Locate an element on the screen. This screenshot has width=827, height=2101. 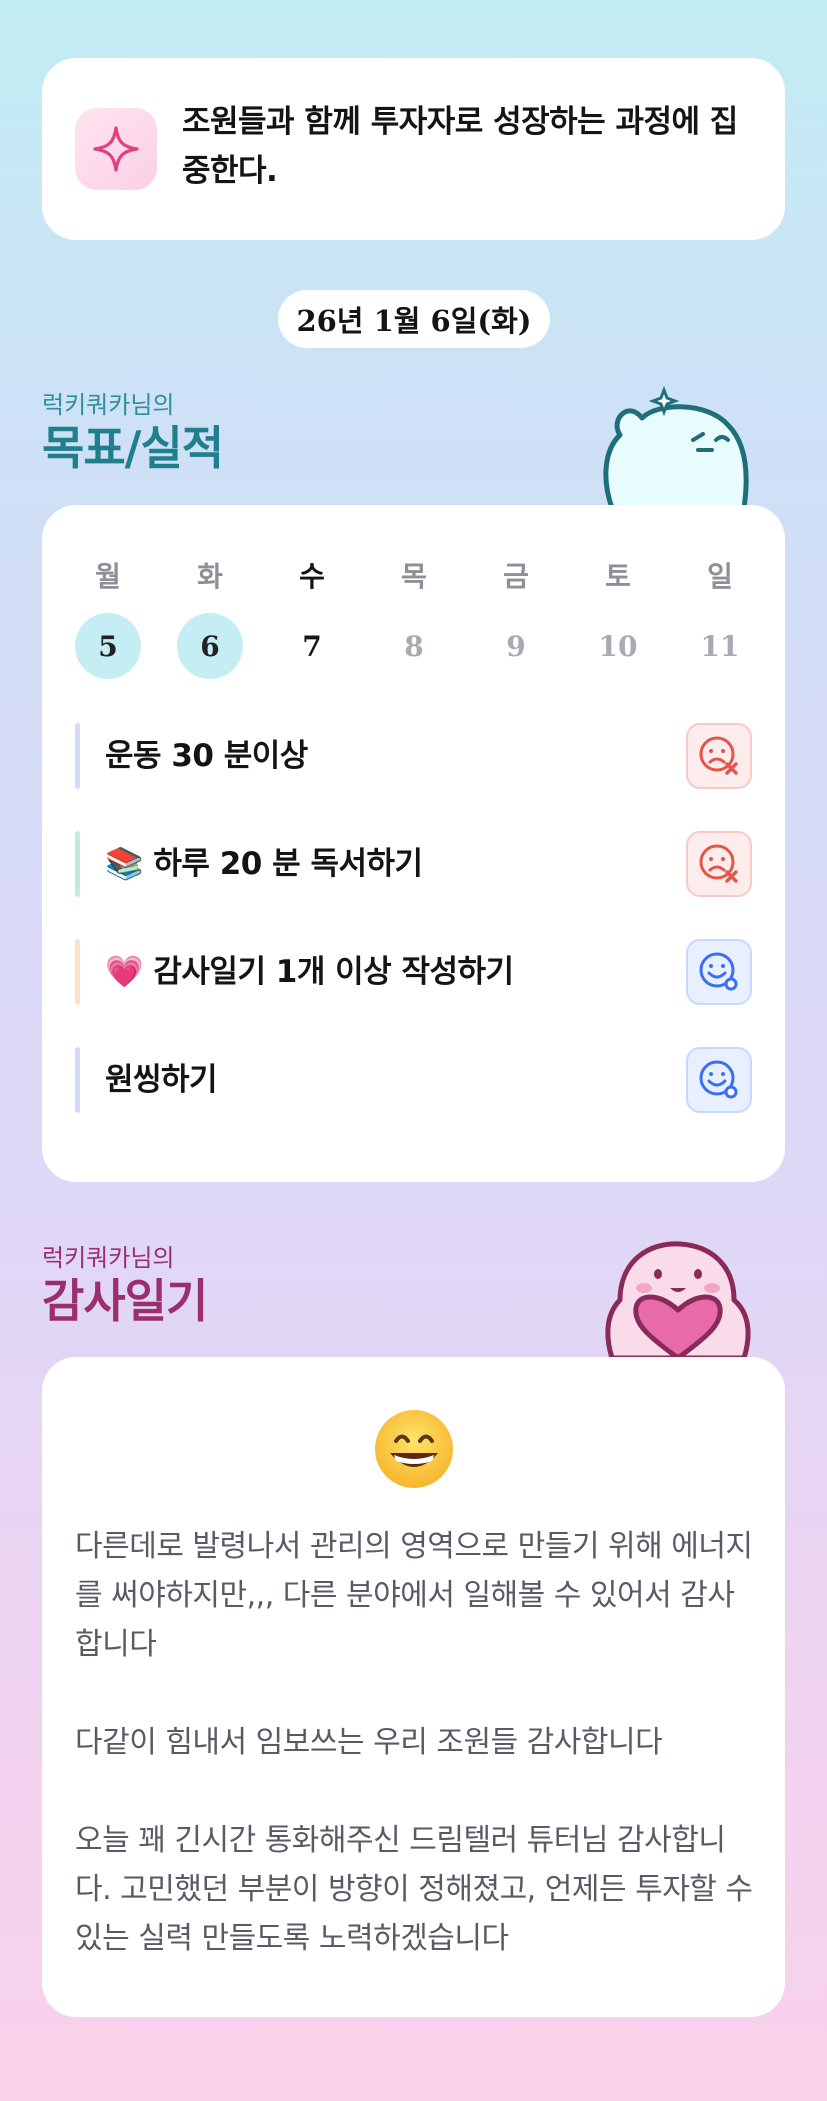
quokka-heart-mascot-icon is located at coordinates (678, 1299).